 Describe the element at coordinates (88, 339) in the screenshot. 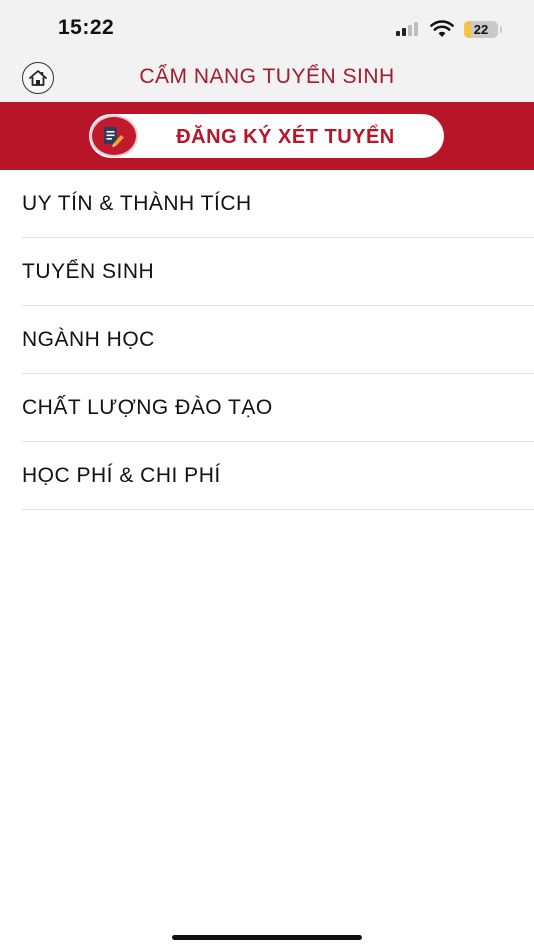

I see `menu-item-label: NGÀNH HỌC` at that location.